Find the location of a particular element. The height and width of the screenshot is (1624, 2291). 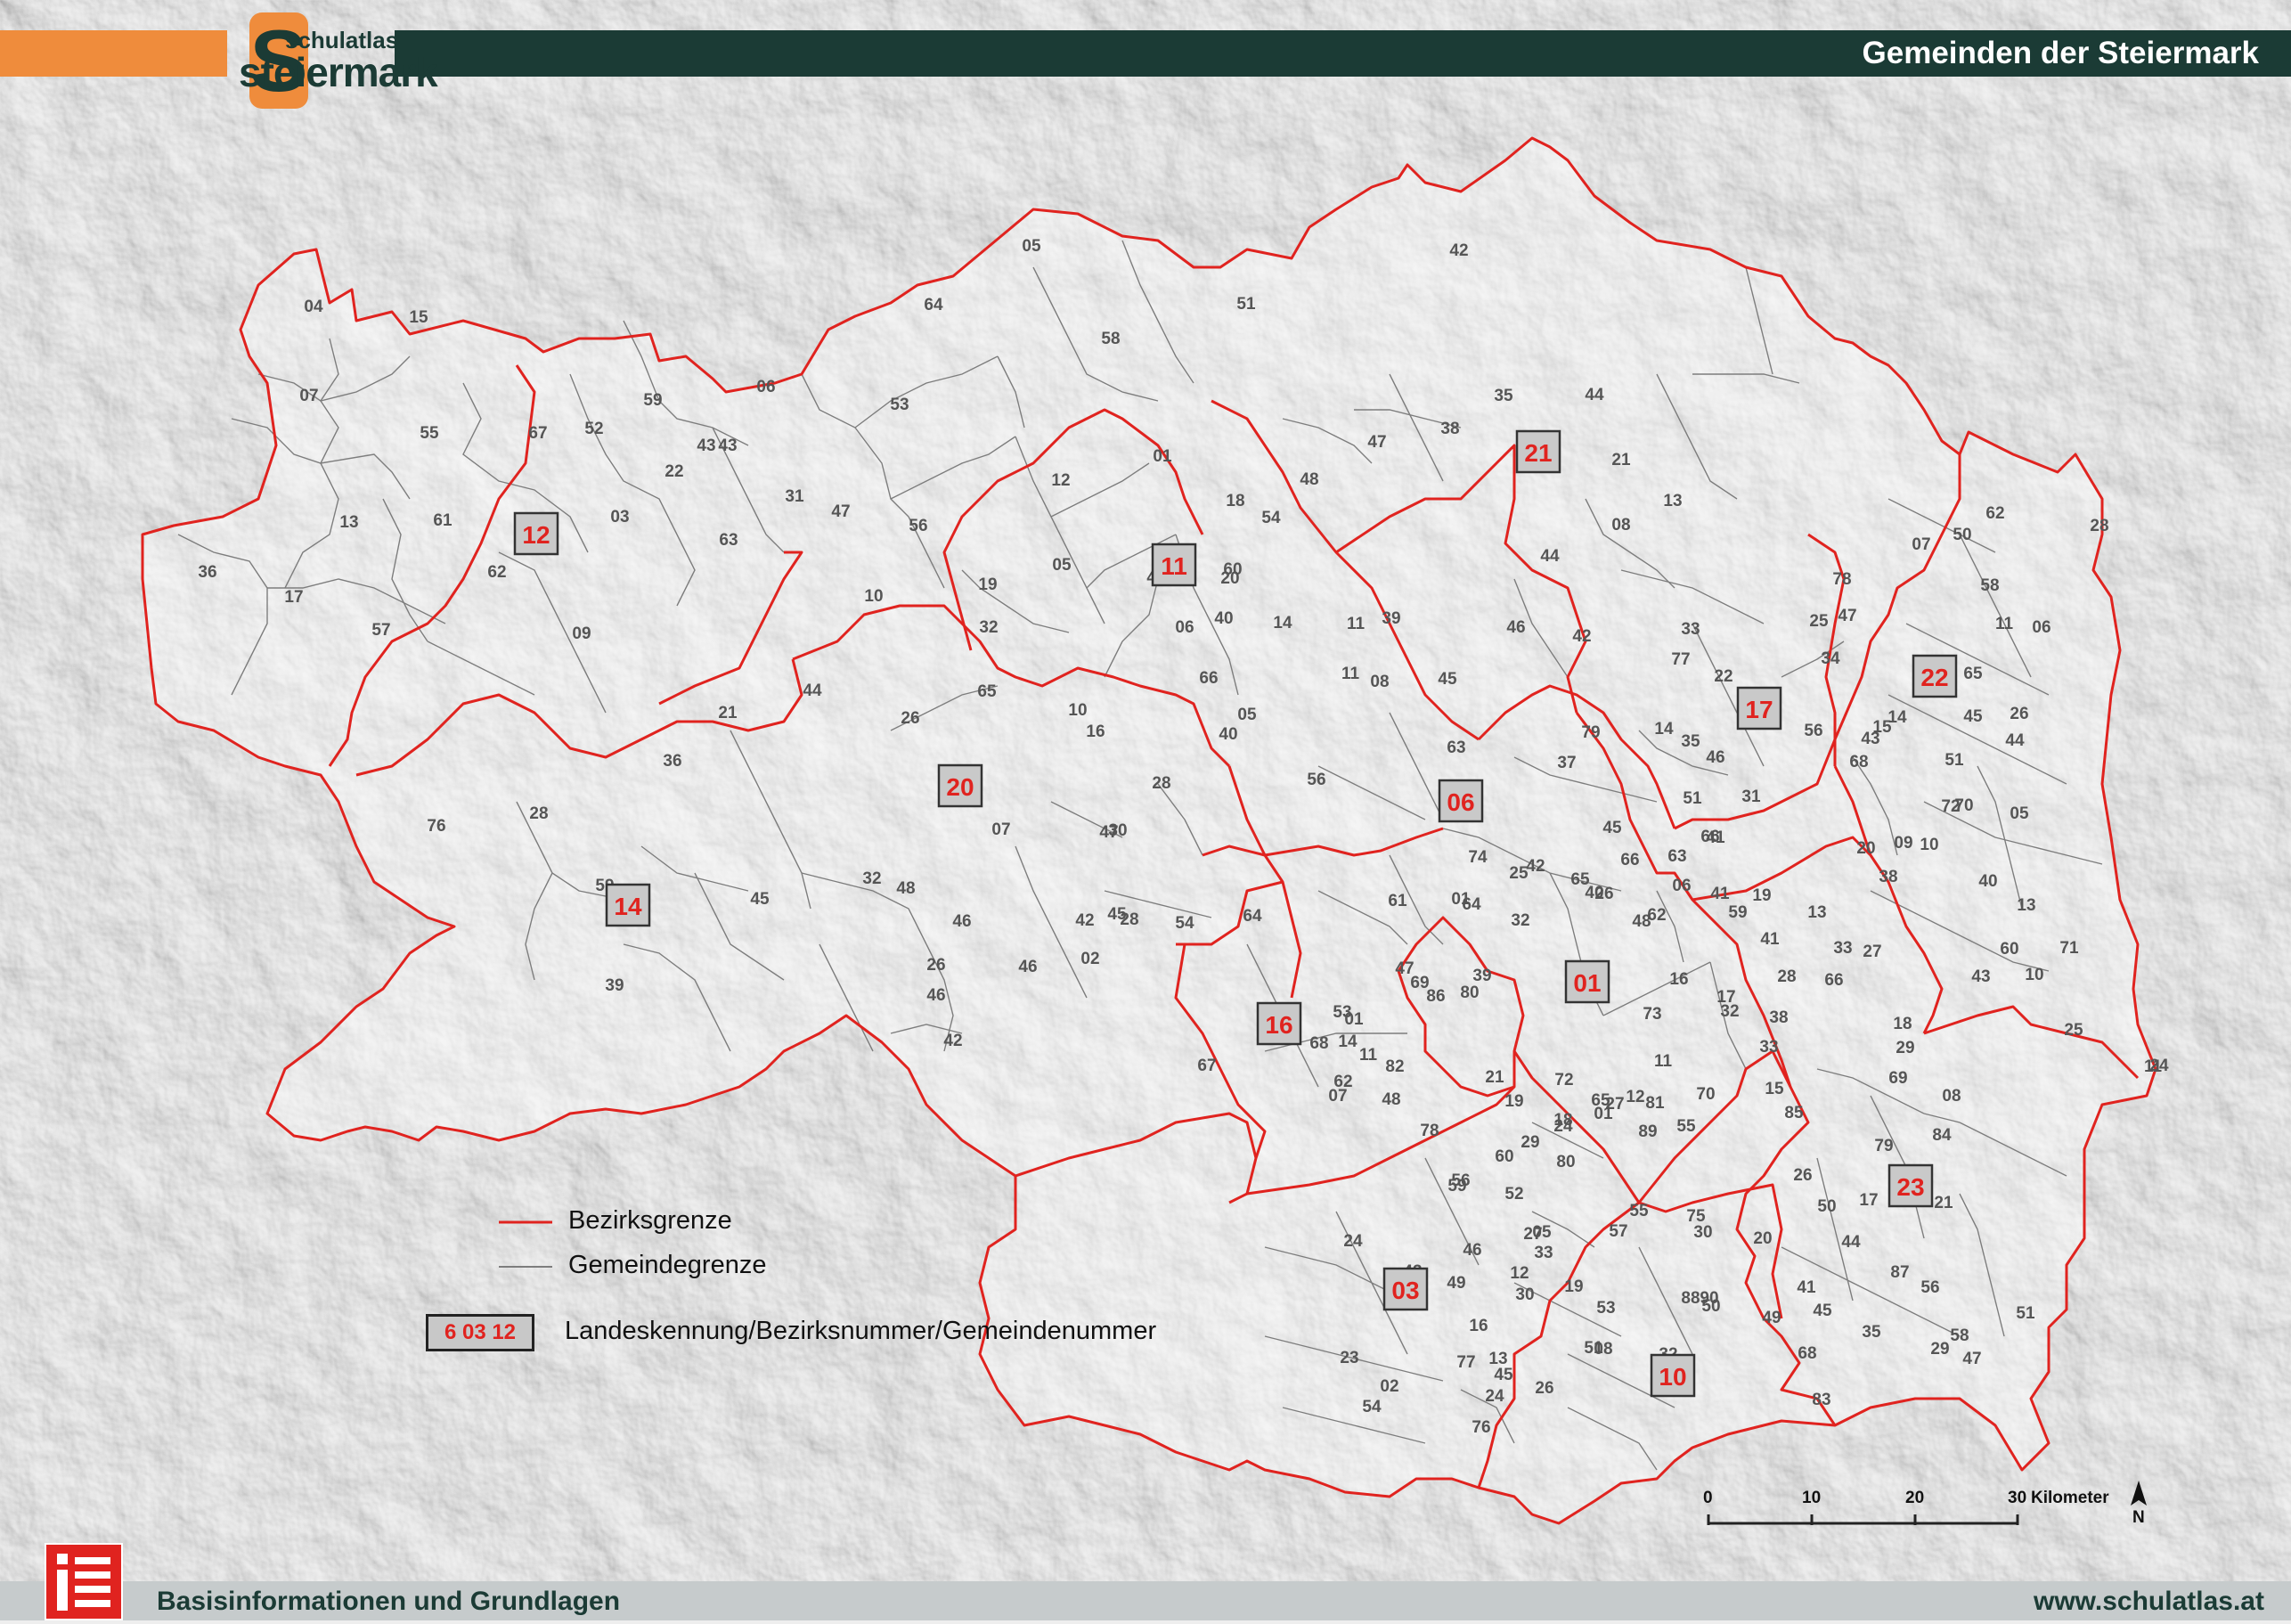

district-label-23: 23 is located at coordinates (1910, 1185).